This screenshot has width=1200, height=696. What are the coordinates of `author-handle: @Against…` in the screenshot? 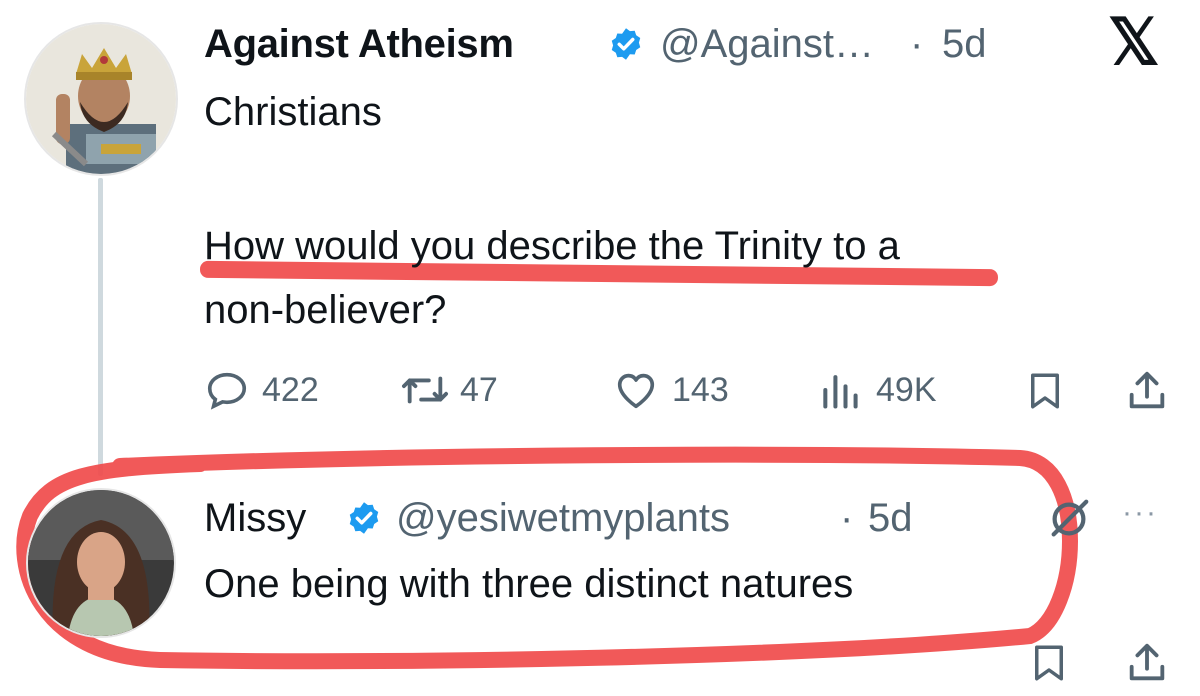 It's located at (767, 44).